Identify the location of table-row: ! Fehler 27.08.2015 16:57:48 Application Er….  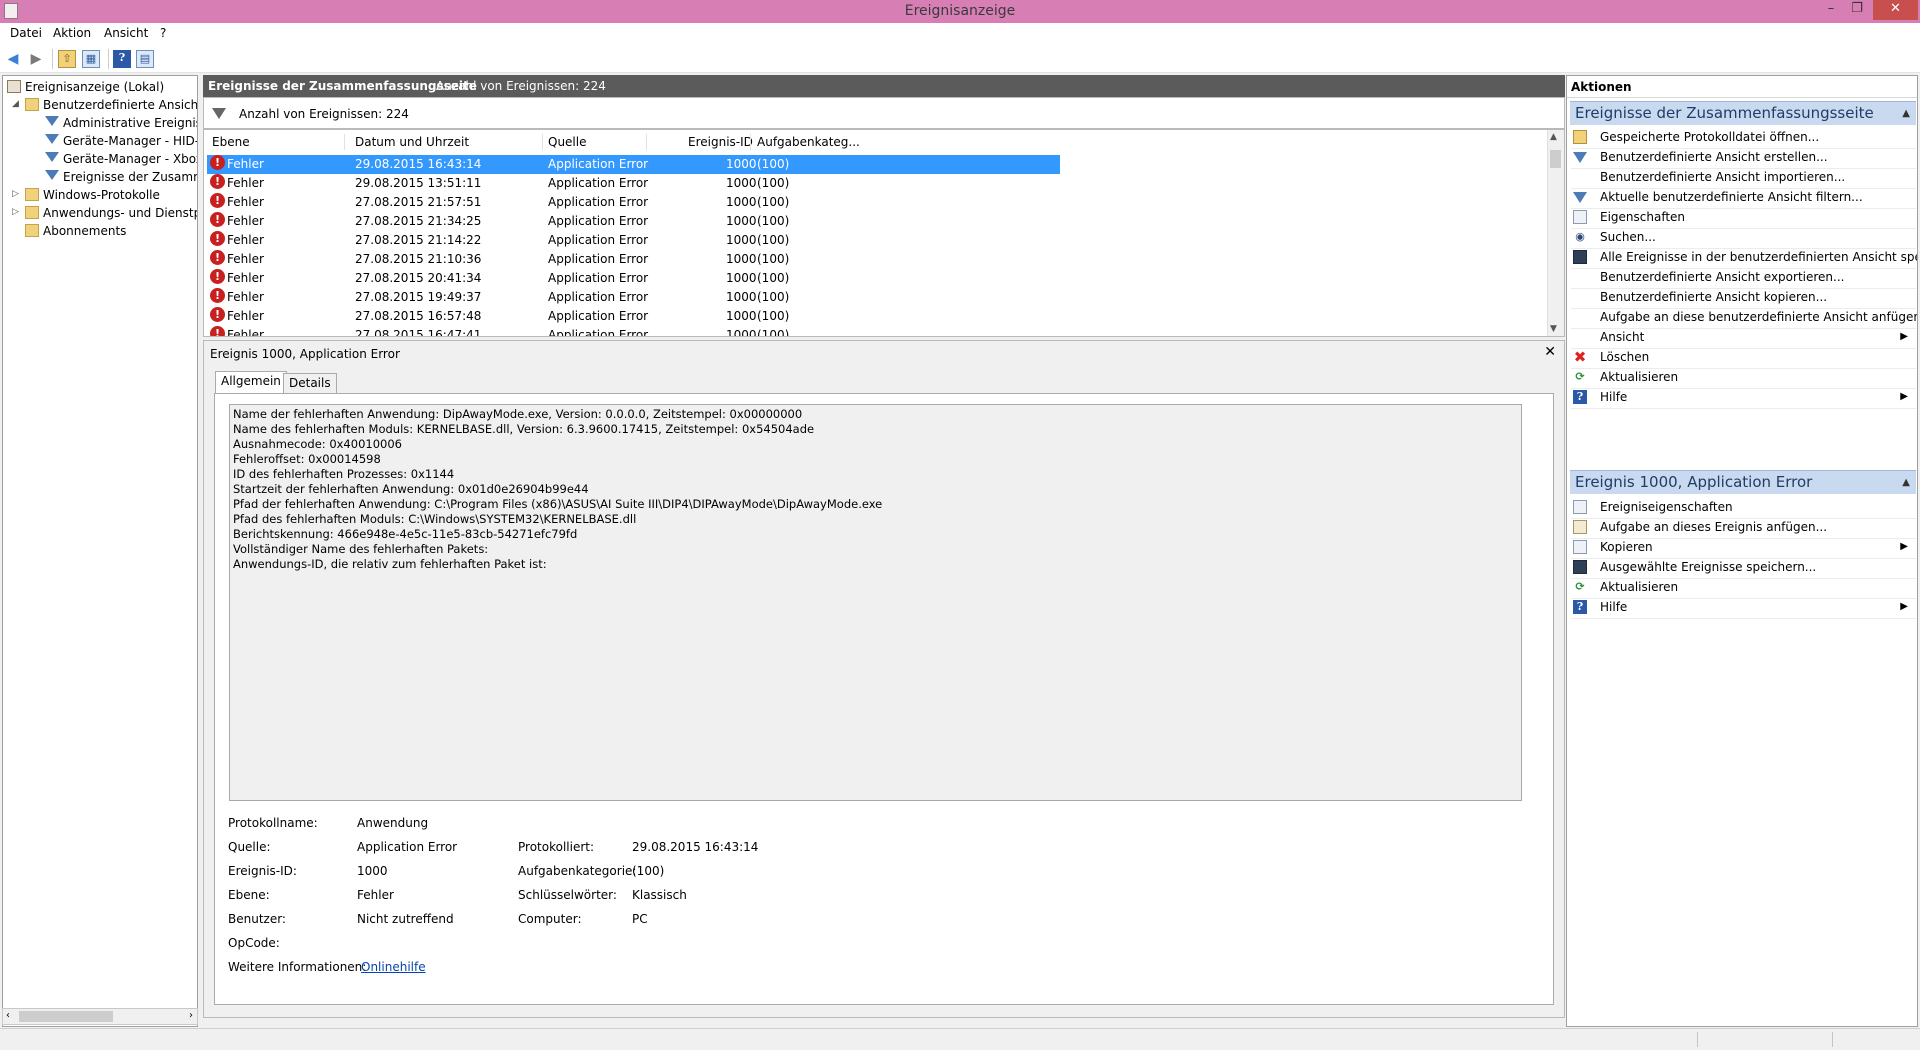
(633, 316).